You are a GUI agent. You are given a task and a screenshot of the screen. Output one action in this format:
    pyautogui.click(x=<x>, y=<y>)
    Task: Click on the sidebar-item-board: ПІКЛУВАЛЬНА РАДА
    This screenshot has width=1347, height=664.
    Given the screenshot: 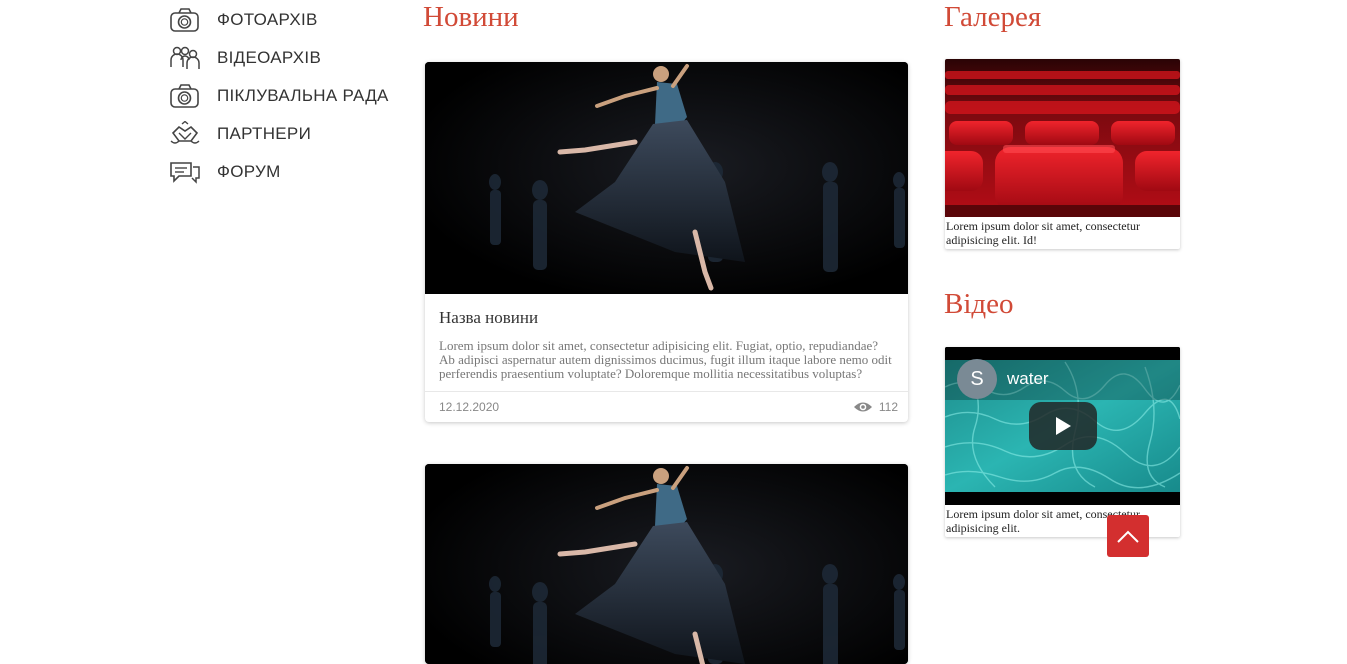 What is the action you would take?
    pyautogui.click(x=289, y=96)
    